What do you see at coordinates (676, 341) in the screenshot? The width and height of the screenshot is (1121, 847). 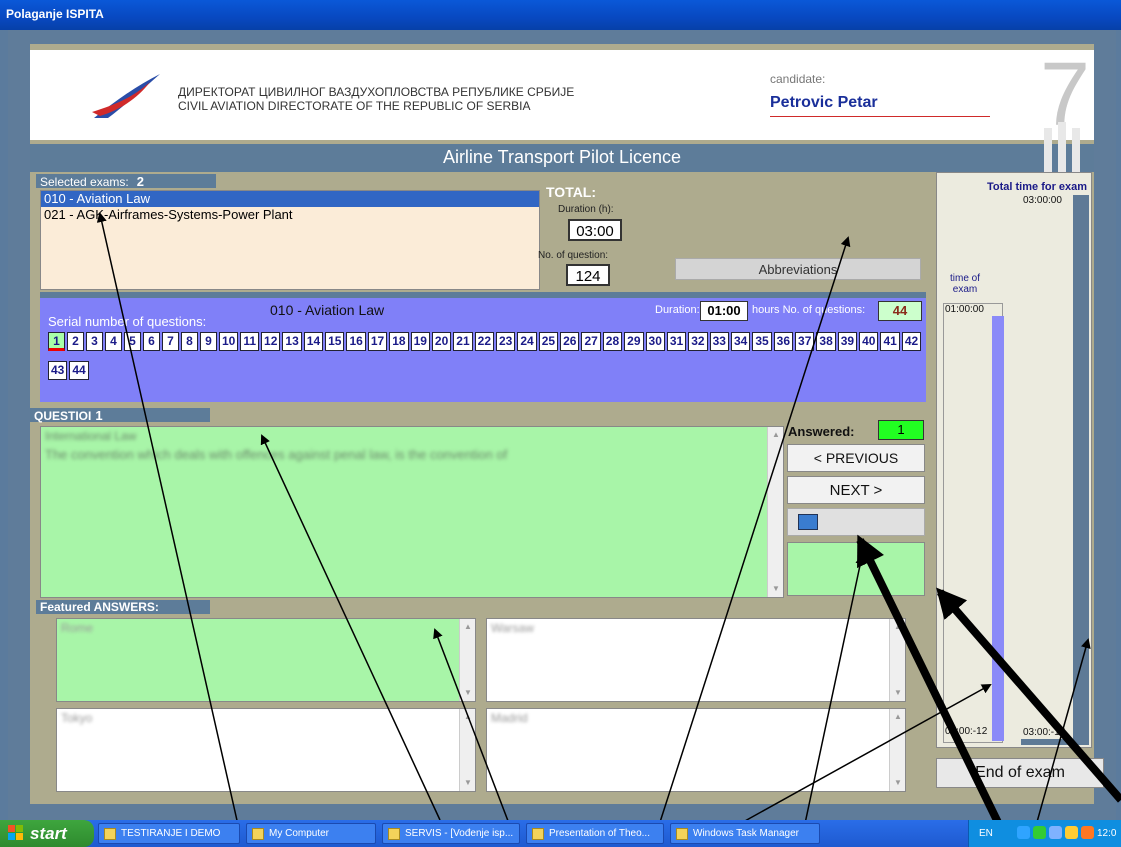 I see `question-number-button: 31` at bounding box center [676, 341].